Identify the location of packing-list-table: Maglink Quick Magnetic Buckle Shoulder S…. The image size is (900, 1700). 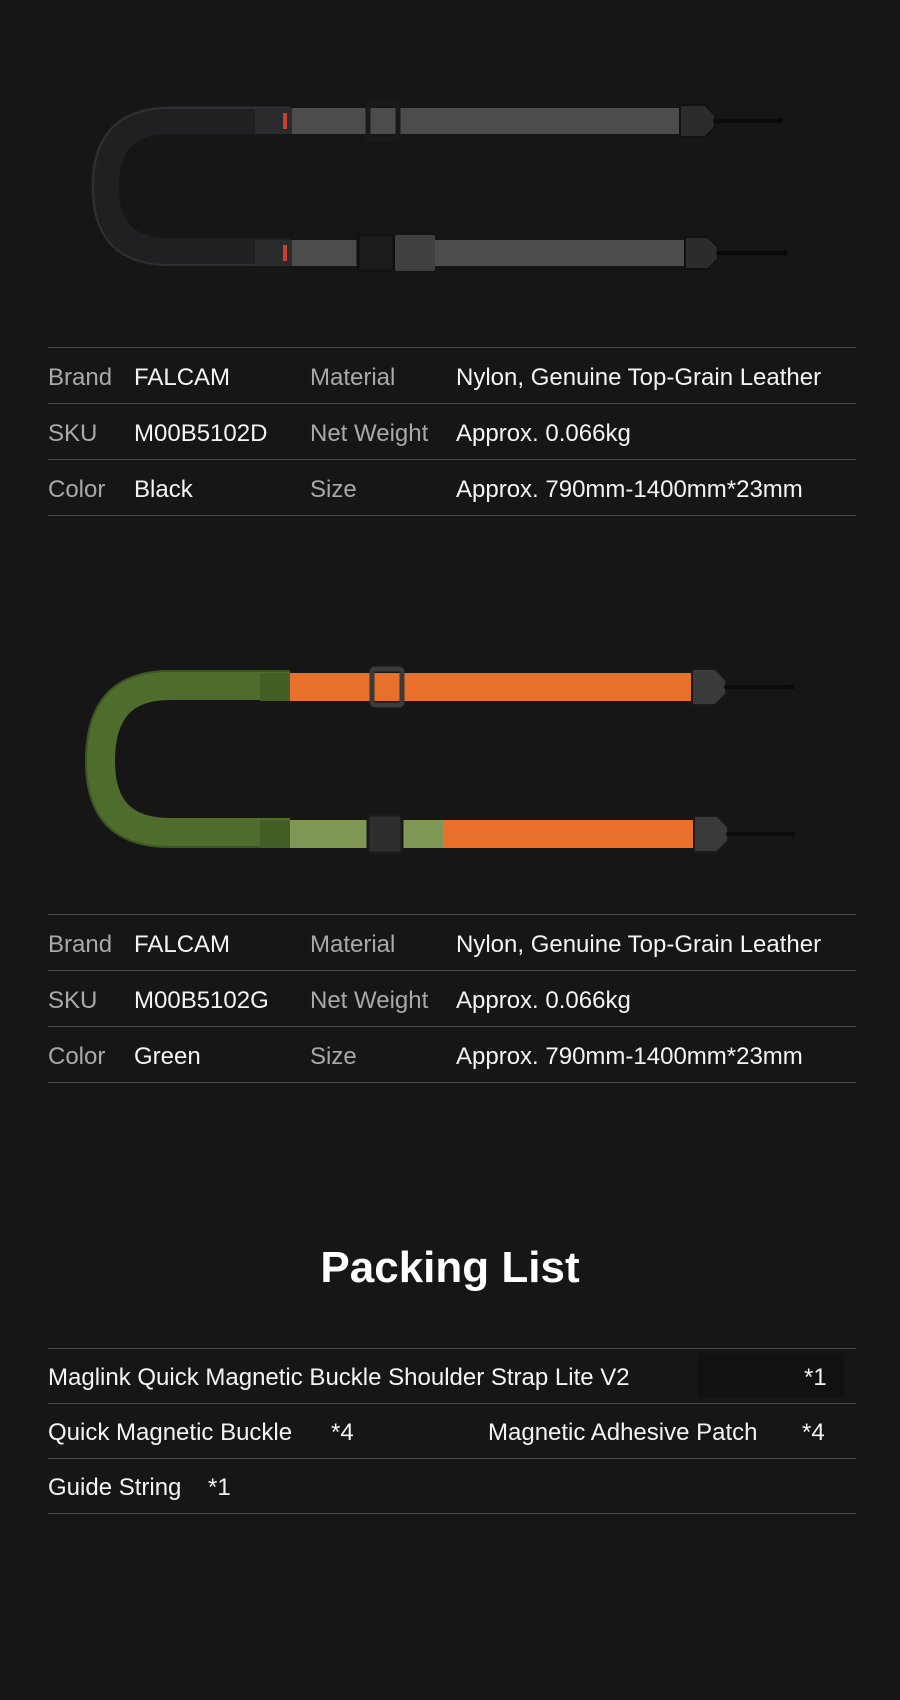
(452, 1431).